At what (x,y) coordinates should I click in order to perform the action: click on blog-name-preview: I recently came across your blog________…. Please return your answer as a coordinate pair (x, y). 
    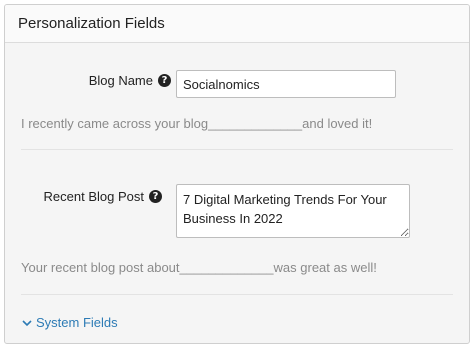
    Looking at the image, I should click on (196, 123).